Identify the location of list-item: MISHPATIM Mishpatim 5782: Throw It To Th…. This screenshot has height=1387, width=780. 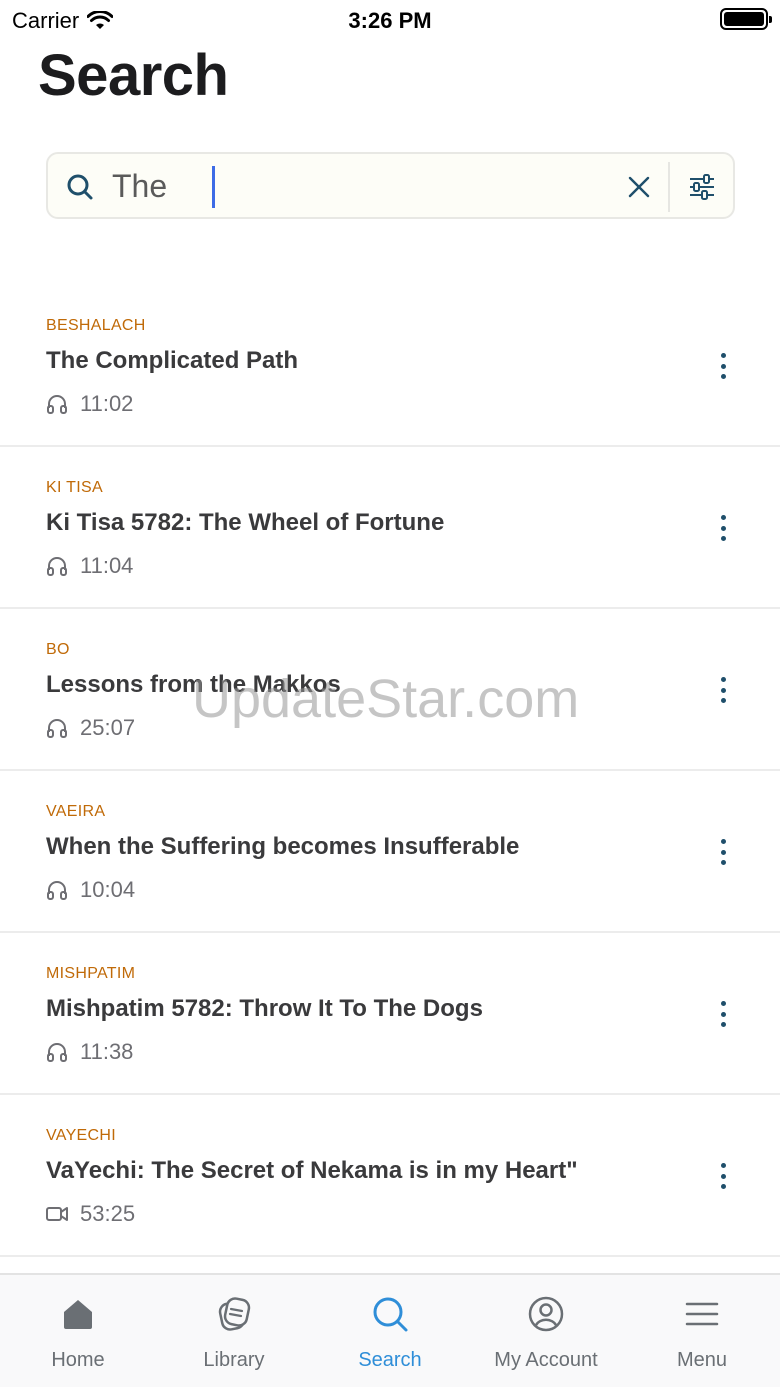
(390, 1014).